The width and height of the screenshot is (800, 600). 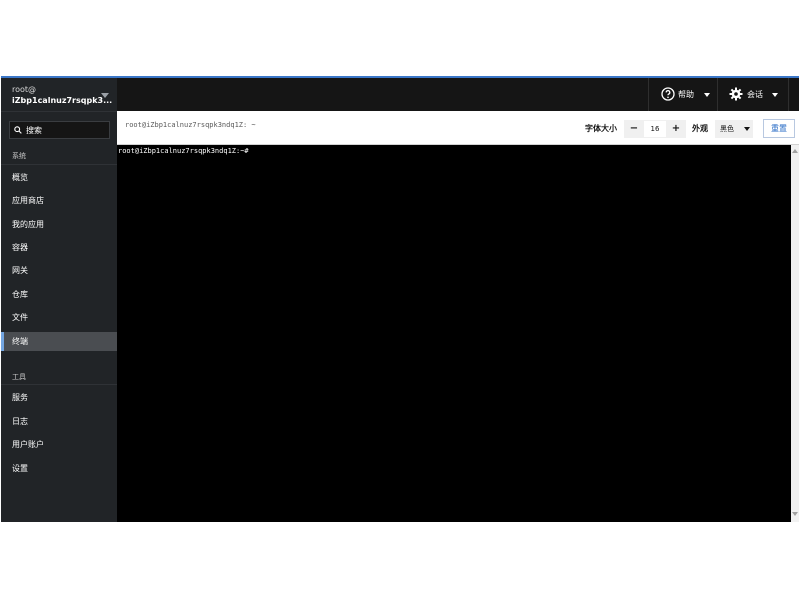 What do you see at coordinates (736, 94) in the screenshot?
I see `gear-icon` at bounding box center [736, 94].